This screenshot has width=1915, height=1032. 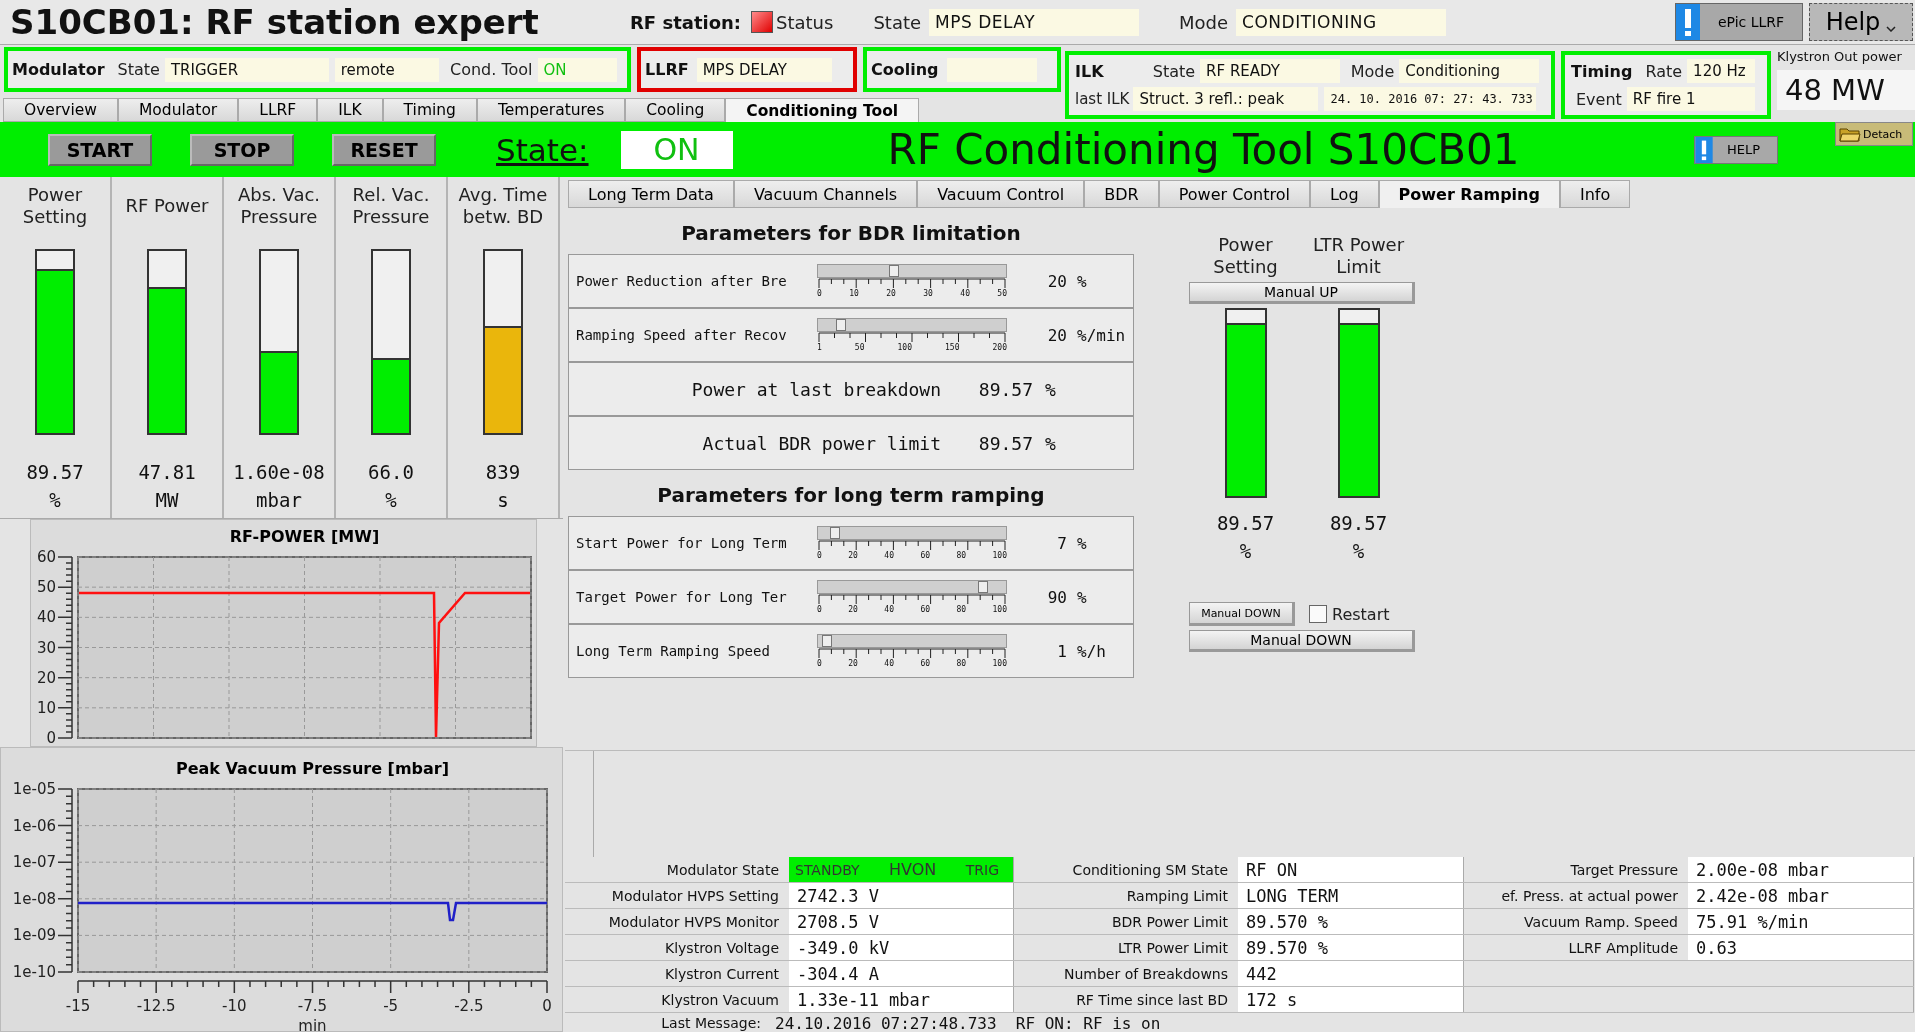 I want to click on tick-label: 30, so click(x=928, y=293).